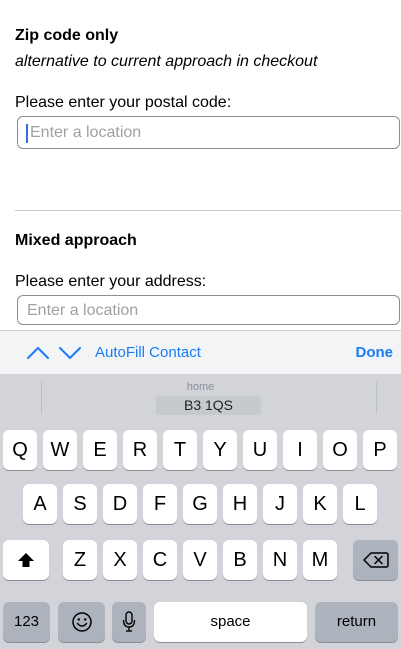 The image size is (401, 649). I want to click on key-n: N, so click(280, 560).